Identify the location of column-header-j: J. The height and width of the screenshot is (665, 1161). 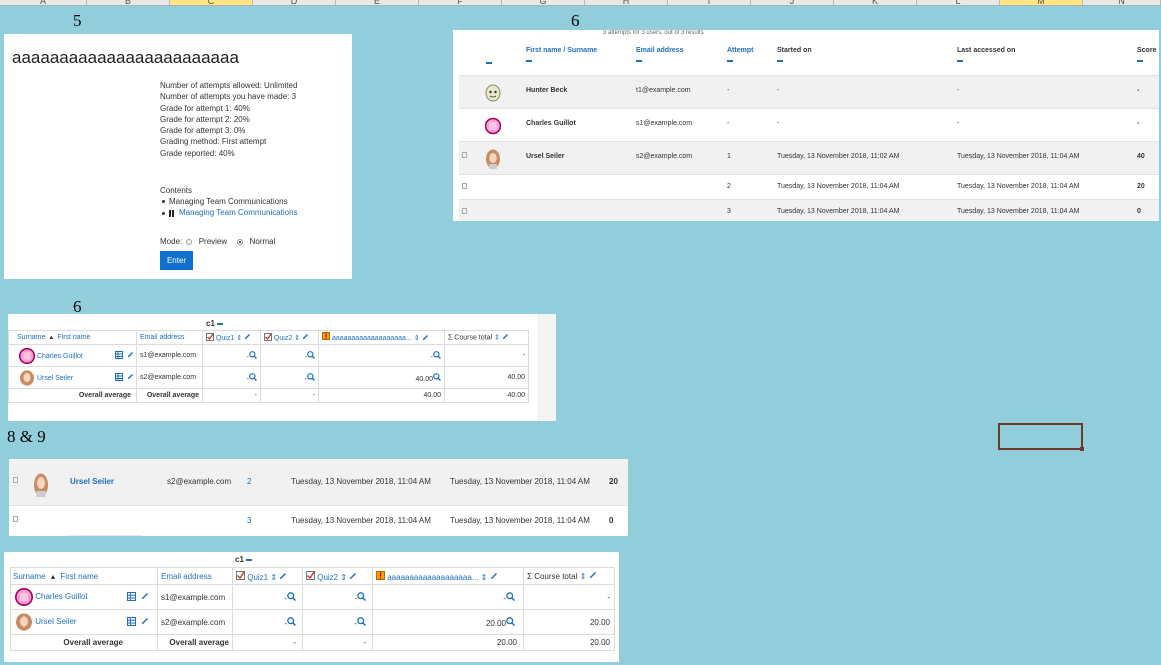
(792, 2).